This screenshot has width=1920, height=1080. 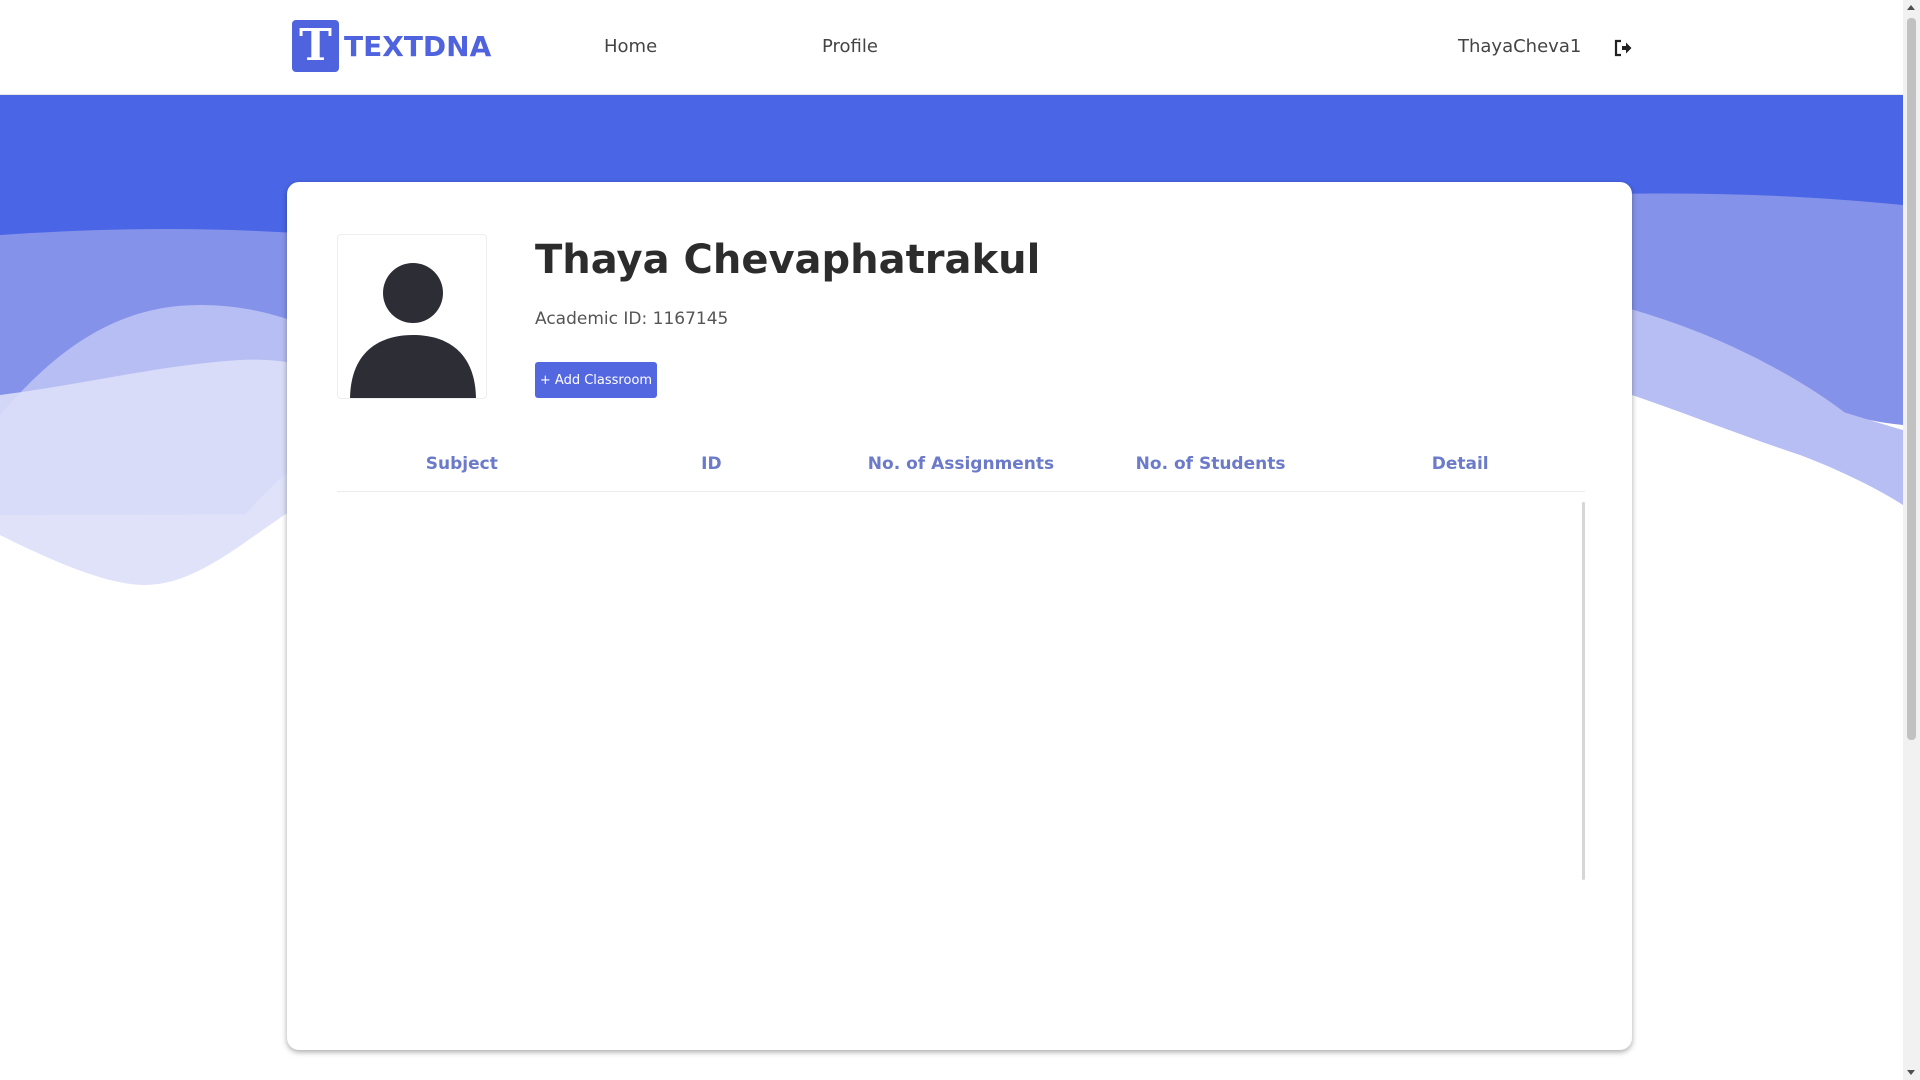 What do you see at coordinates (1911, 379) in the screenshot?
I see `scroll-thumb` at bounding box center [1911, 379].